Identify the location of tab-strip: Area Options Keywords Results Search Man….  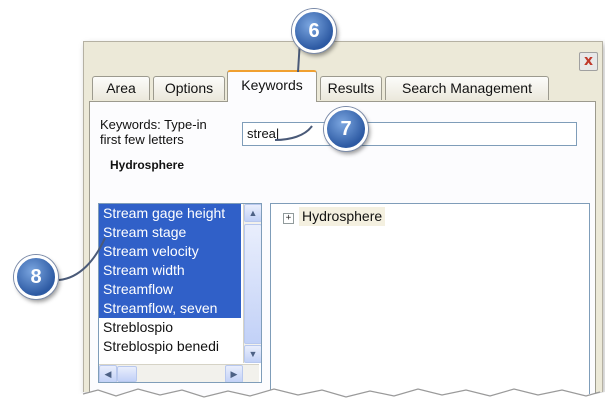
(339, 86).